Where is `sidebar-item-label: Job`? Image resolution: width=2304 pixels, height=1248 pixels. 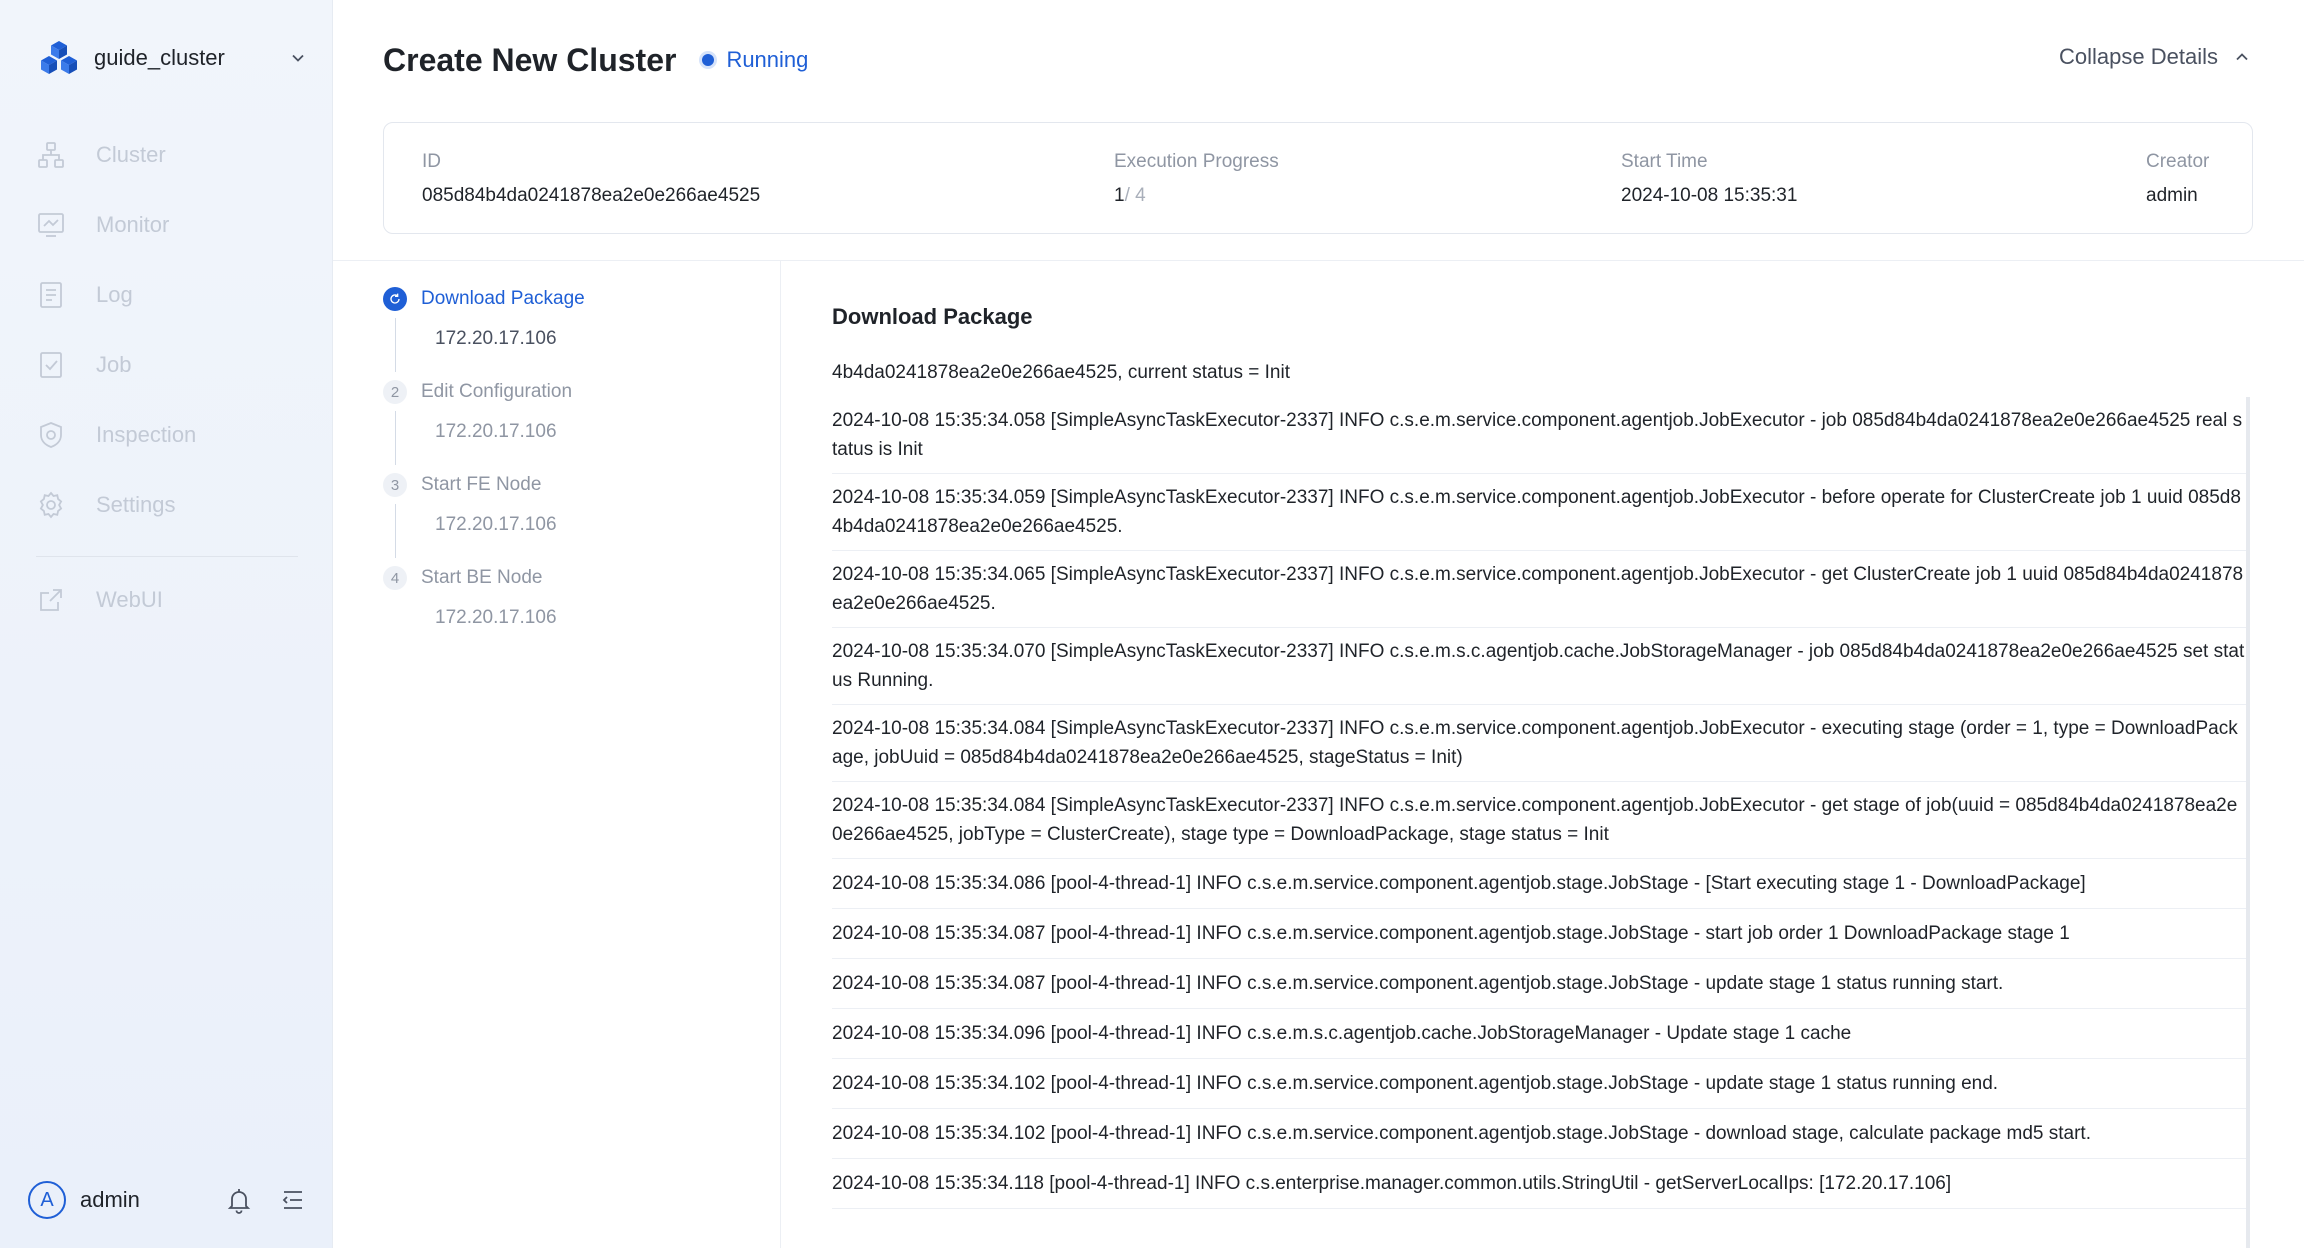
sidebar-item-label: Job is located at coordinates (114, 364).